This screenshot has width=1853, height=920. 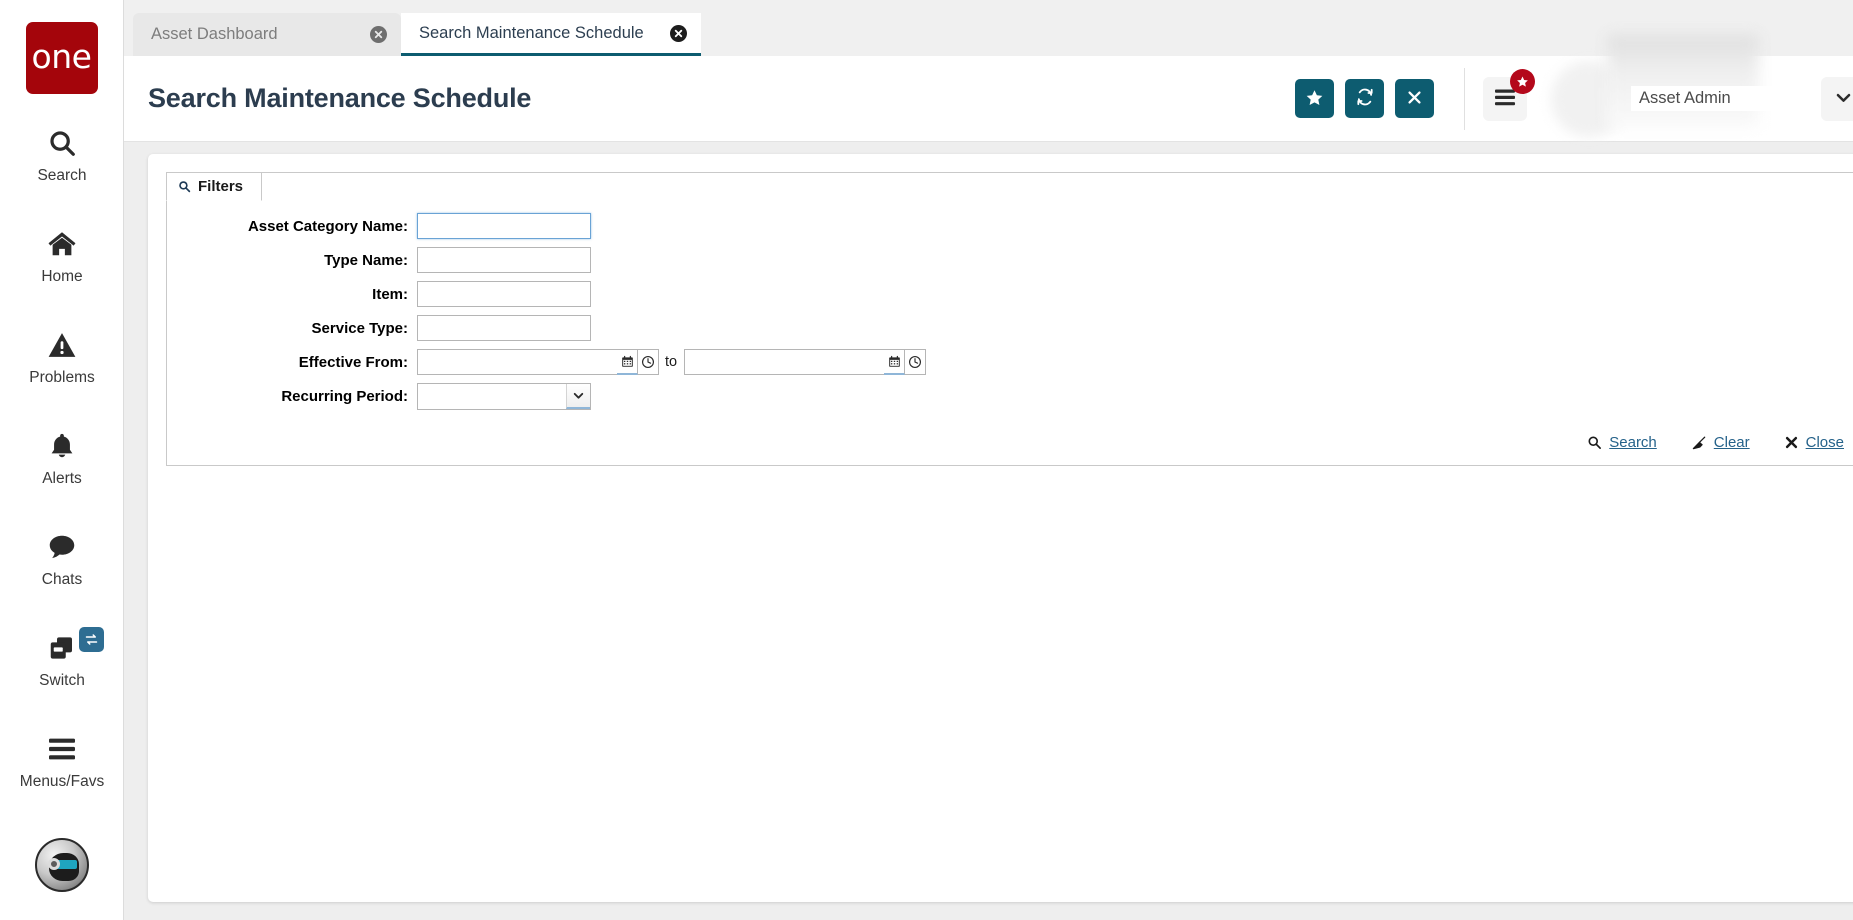 I want to click on header-actions: Asset Admin, so click(x=1568, y=85).